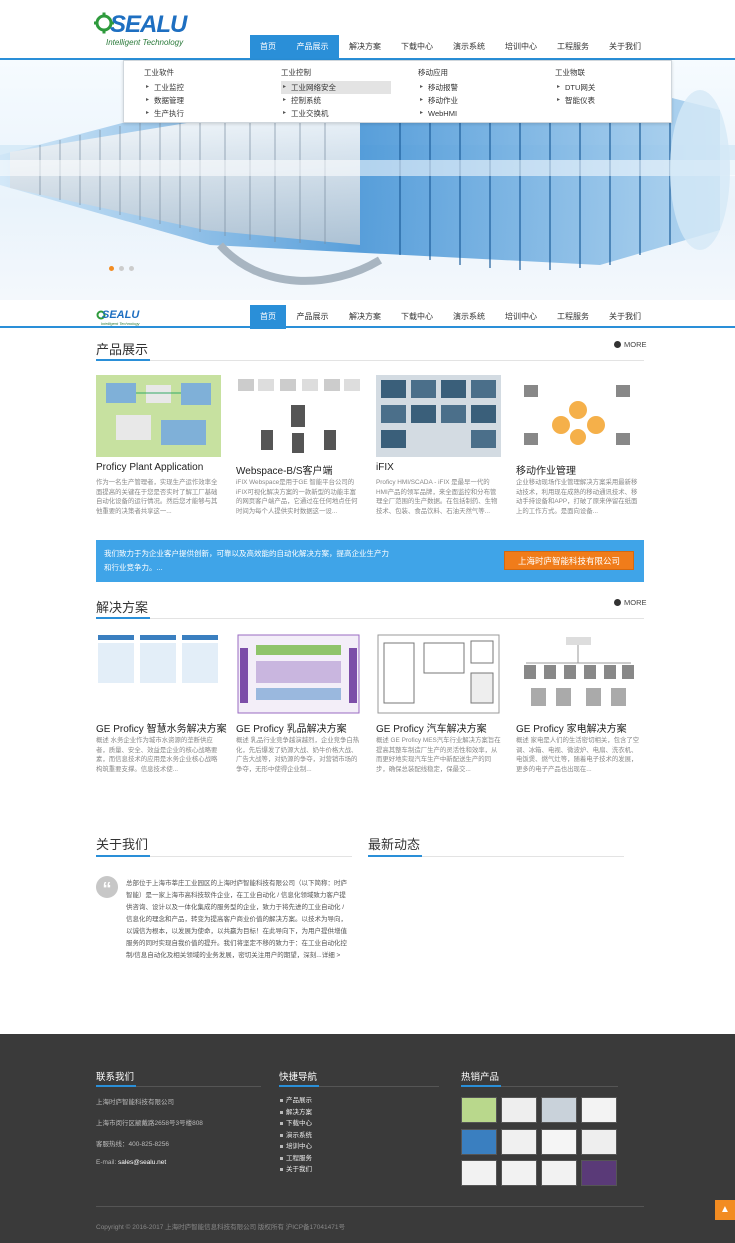 The width and height of the screenshot is (735, 1243). Describe the element at coordinates (132, 1144) in the screenshot. I see `contact-hotline: 客服热线：400-825-8256` at that location.